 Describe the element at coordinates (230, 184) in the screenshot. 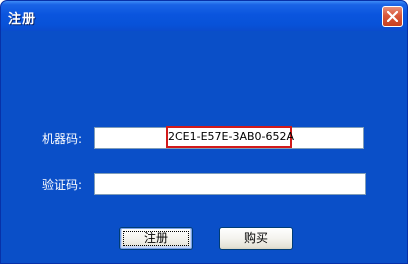

I see `verify-code-input` at that location.